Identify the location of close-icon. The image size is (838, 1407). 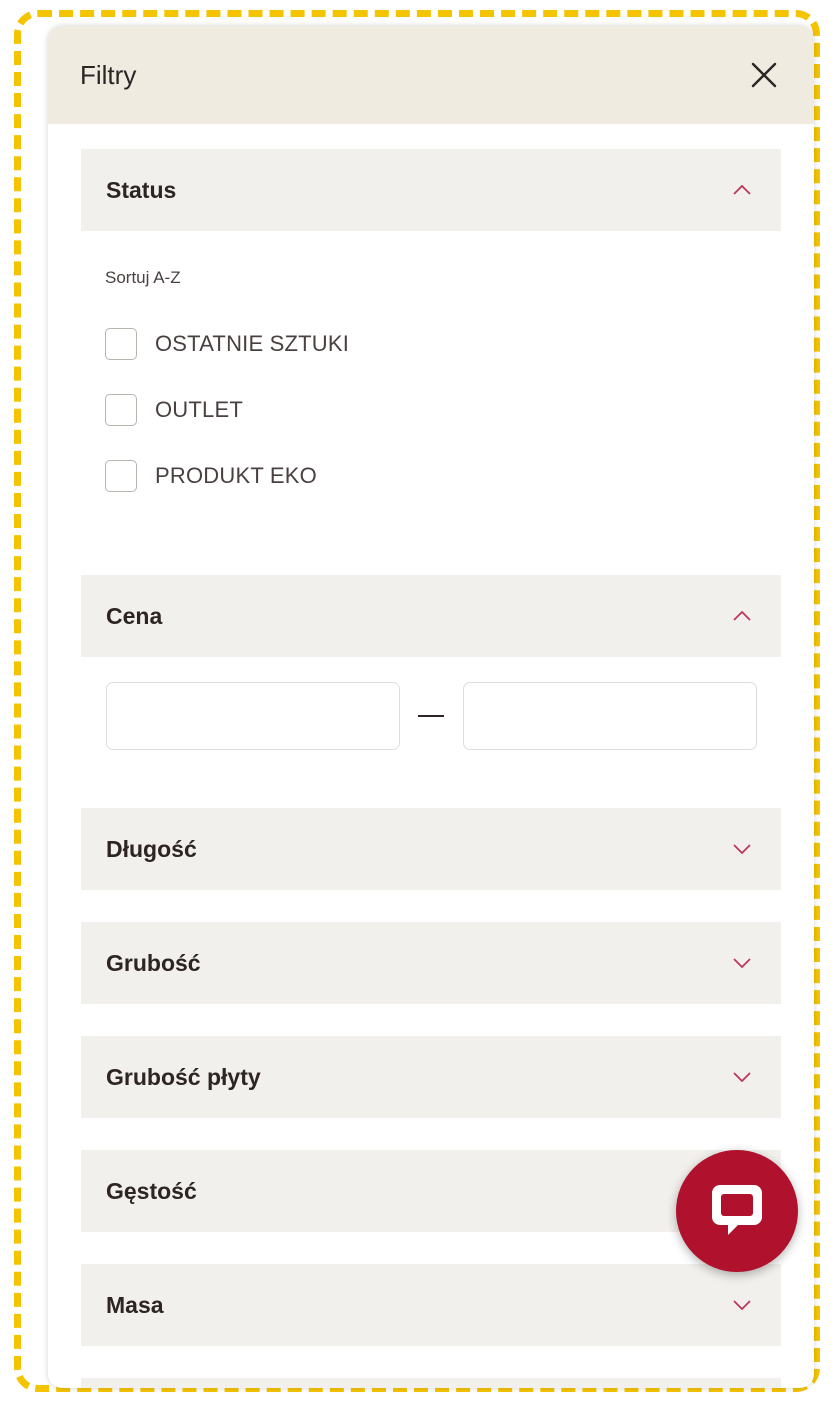
(764, 75).